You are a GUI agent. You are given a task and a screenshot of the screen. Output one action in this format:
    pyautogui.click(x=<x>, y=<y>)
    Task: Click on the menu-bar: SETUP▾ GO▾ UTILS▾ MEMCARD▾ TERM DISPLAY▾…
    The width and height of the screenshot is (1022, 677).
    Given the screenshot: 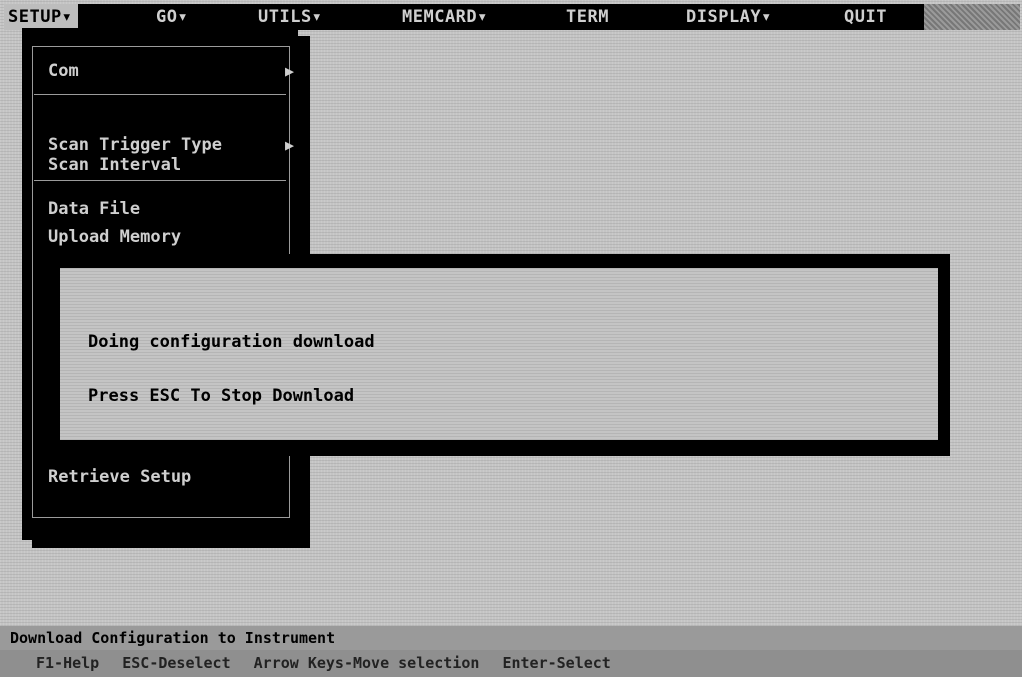 What is the action you would take?
    pyautogui.click(x=512, y=17)
    